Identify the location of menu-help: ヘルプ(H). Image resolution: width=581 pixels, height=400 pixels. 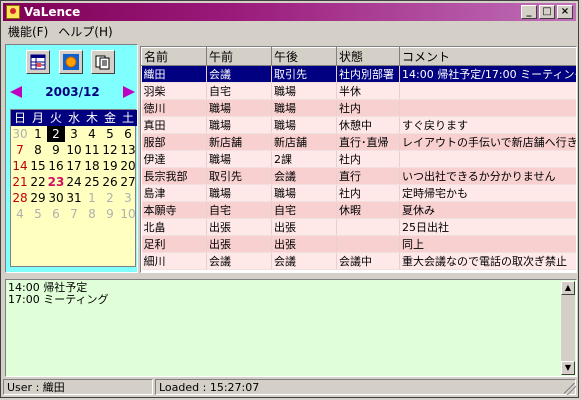
(85, 31).